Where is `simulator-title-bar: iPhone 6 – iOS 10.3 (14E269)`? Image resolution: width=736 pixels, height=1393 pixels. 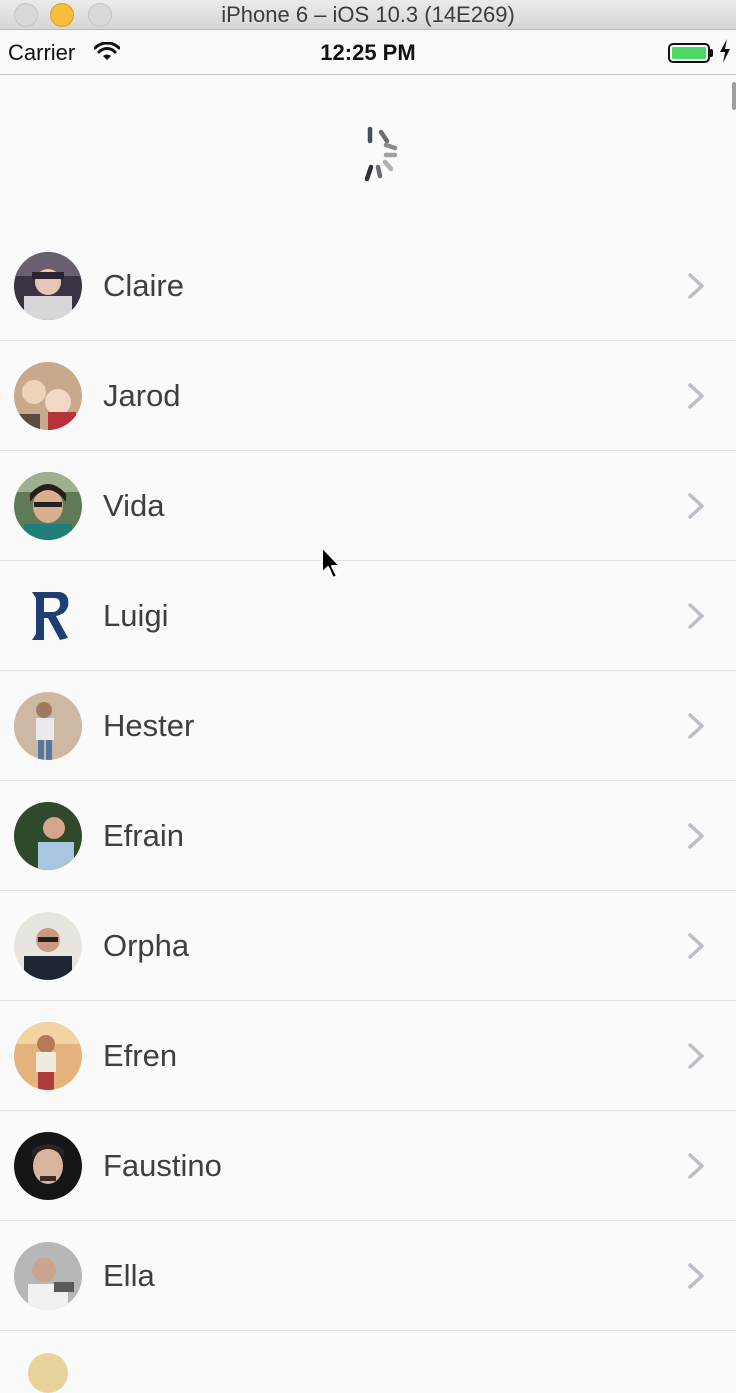 simulator-title-bar: iPhone 6 – iOS 10.3 (14E269) is located at coordinates (368, 15).